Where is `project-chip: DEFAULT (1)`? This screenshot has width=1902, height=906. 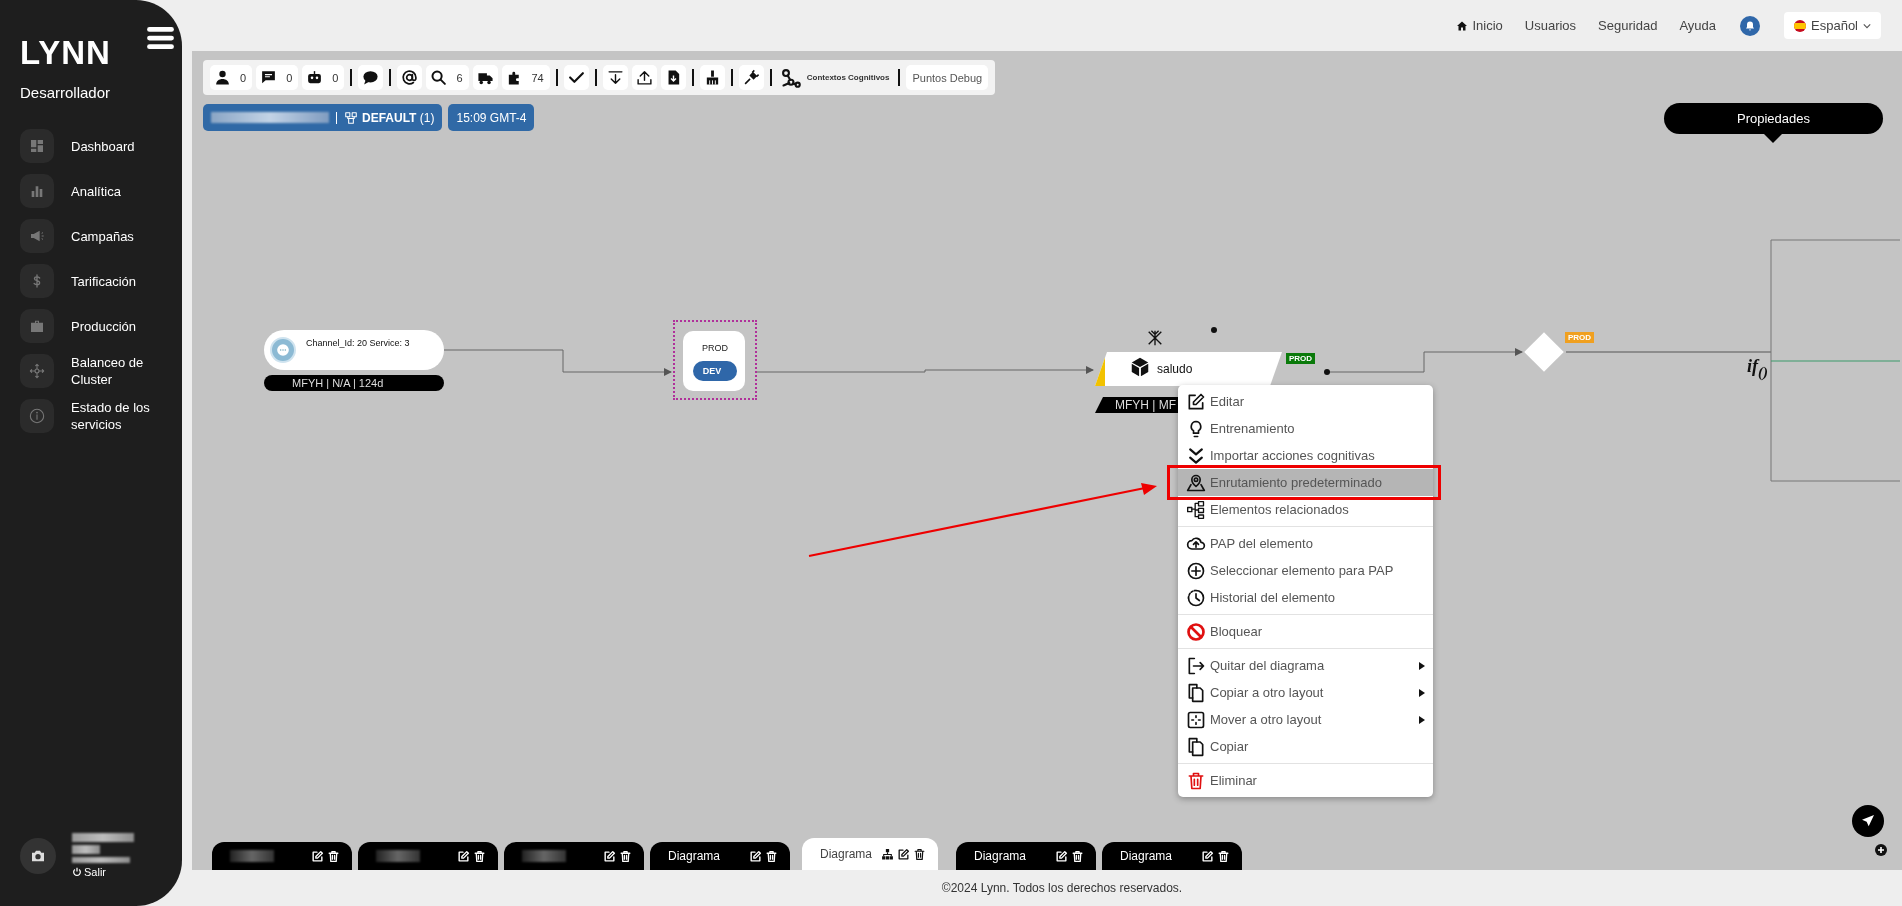 project-chip: DEFAULT (1) is located at coordinates (323, 117).